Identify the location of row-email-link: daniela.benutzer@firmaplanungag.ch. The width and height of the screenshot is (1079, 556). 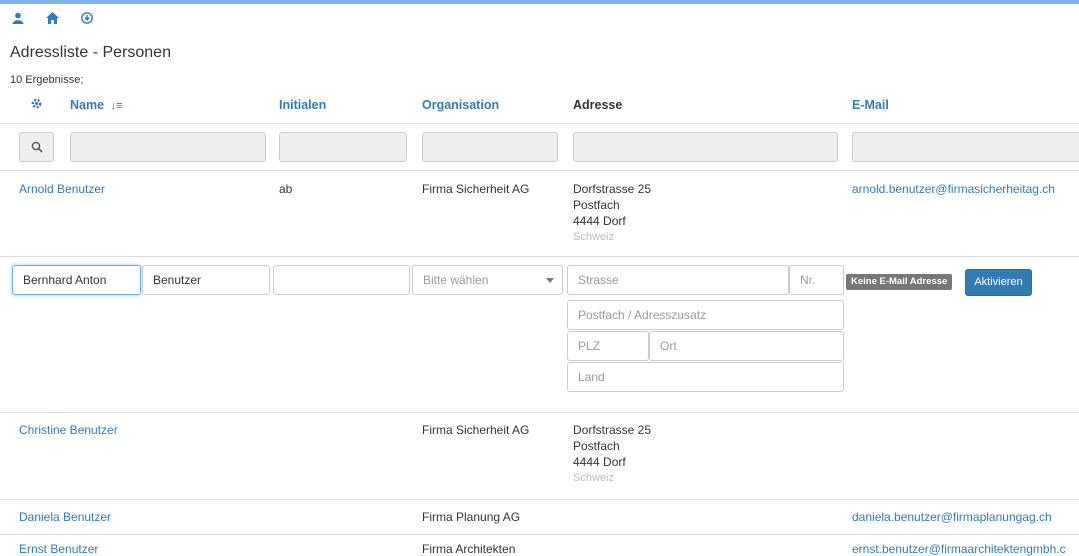
(952, 517).